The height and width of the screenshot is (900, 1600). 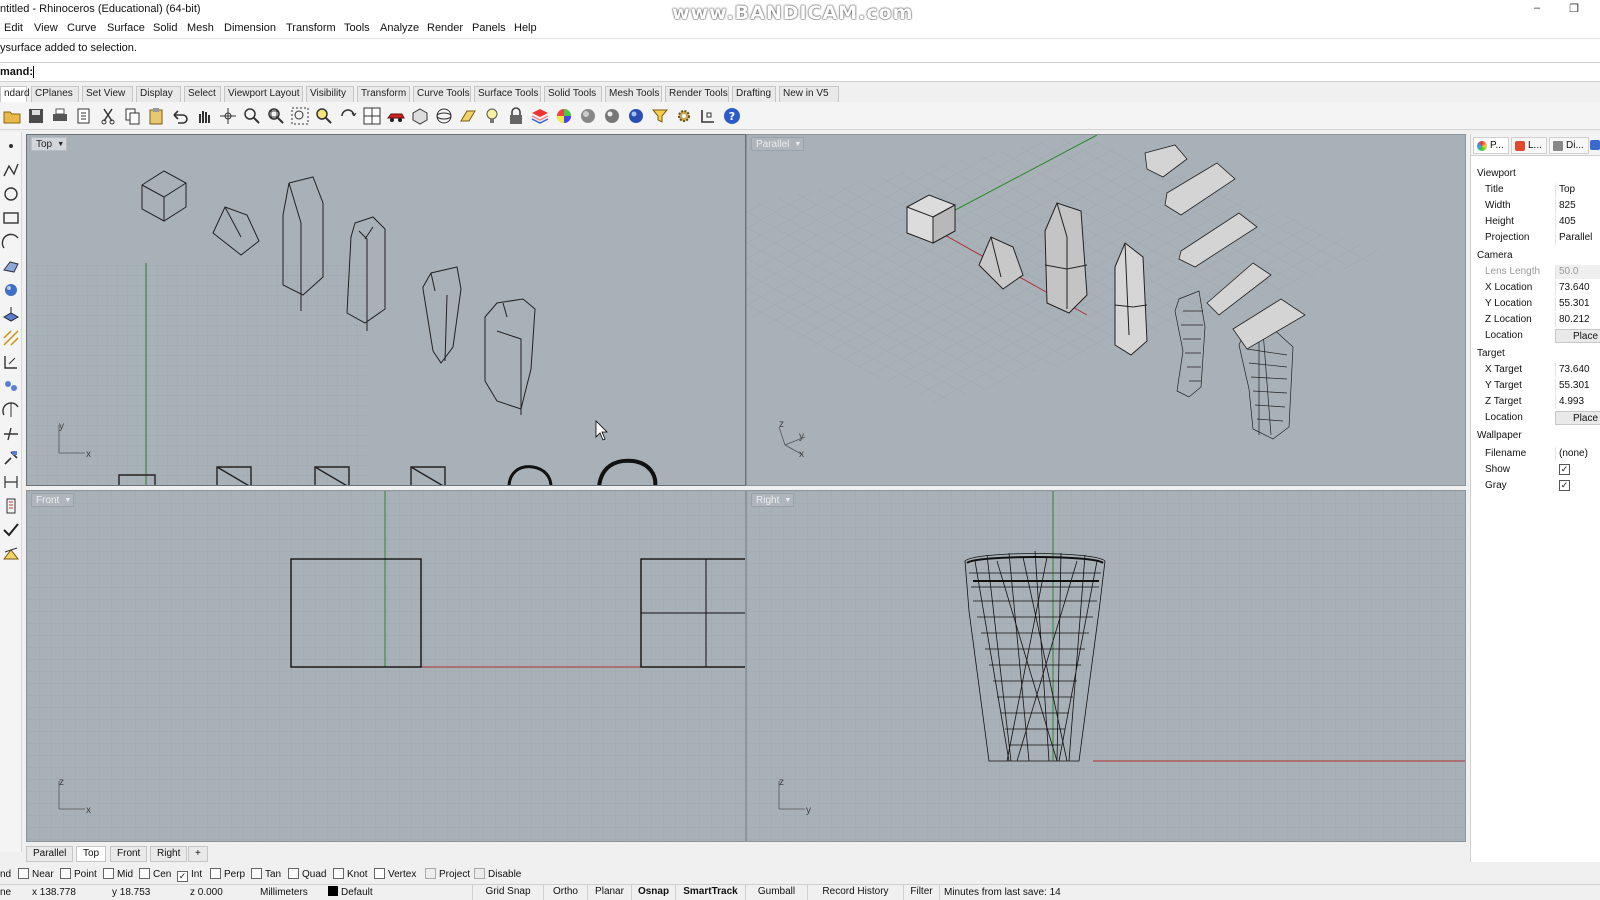 What do you see at coordinates (564, 116) in the screenshot?
I see `color-wheel-icon` at bounding box center [564, 116].